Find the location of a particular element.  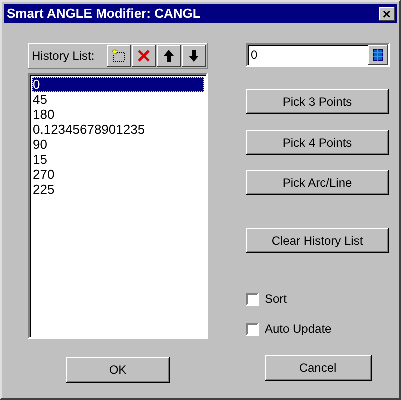

list-item: 0 is located at coordinates (118, 84).